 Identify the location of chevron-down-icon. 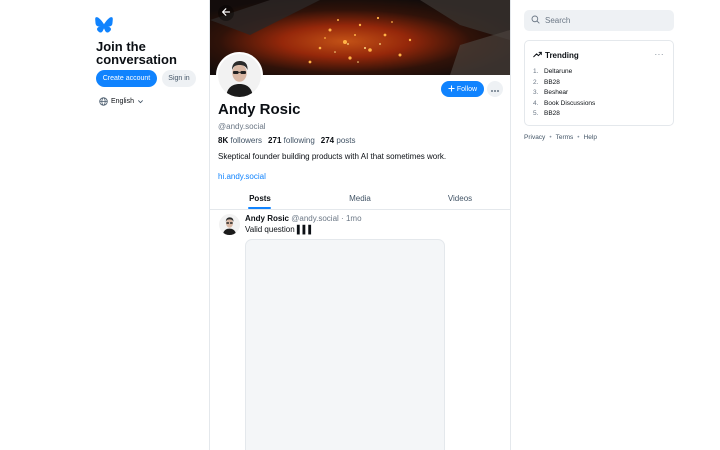
(140, 101).